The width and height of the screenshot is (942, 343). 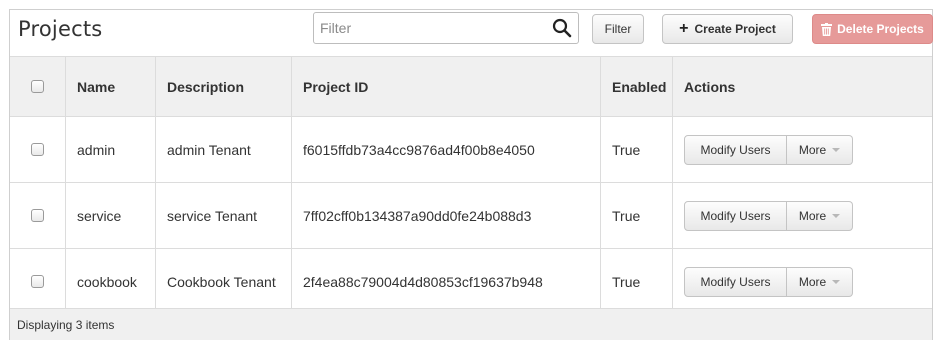 What do you see at coordinates (445, 149) in the screenshot?
I see `project-id: f6015ffdb73a4cc9876ad4f00b8e4050` at bounding box center [445, 149].